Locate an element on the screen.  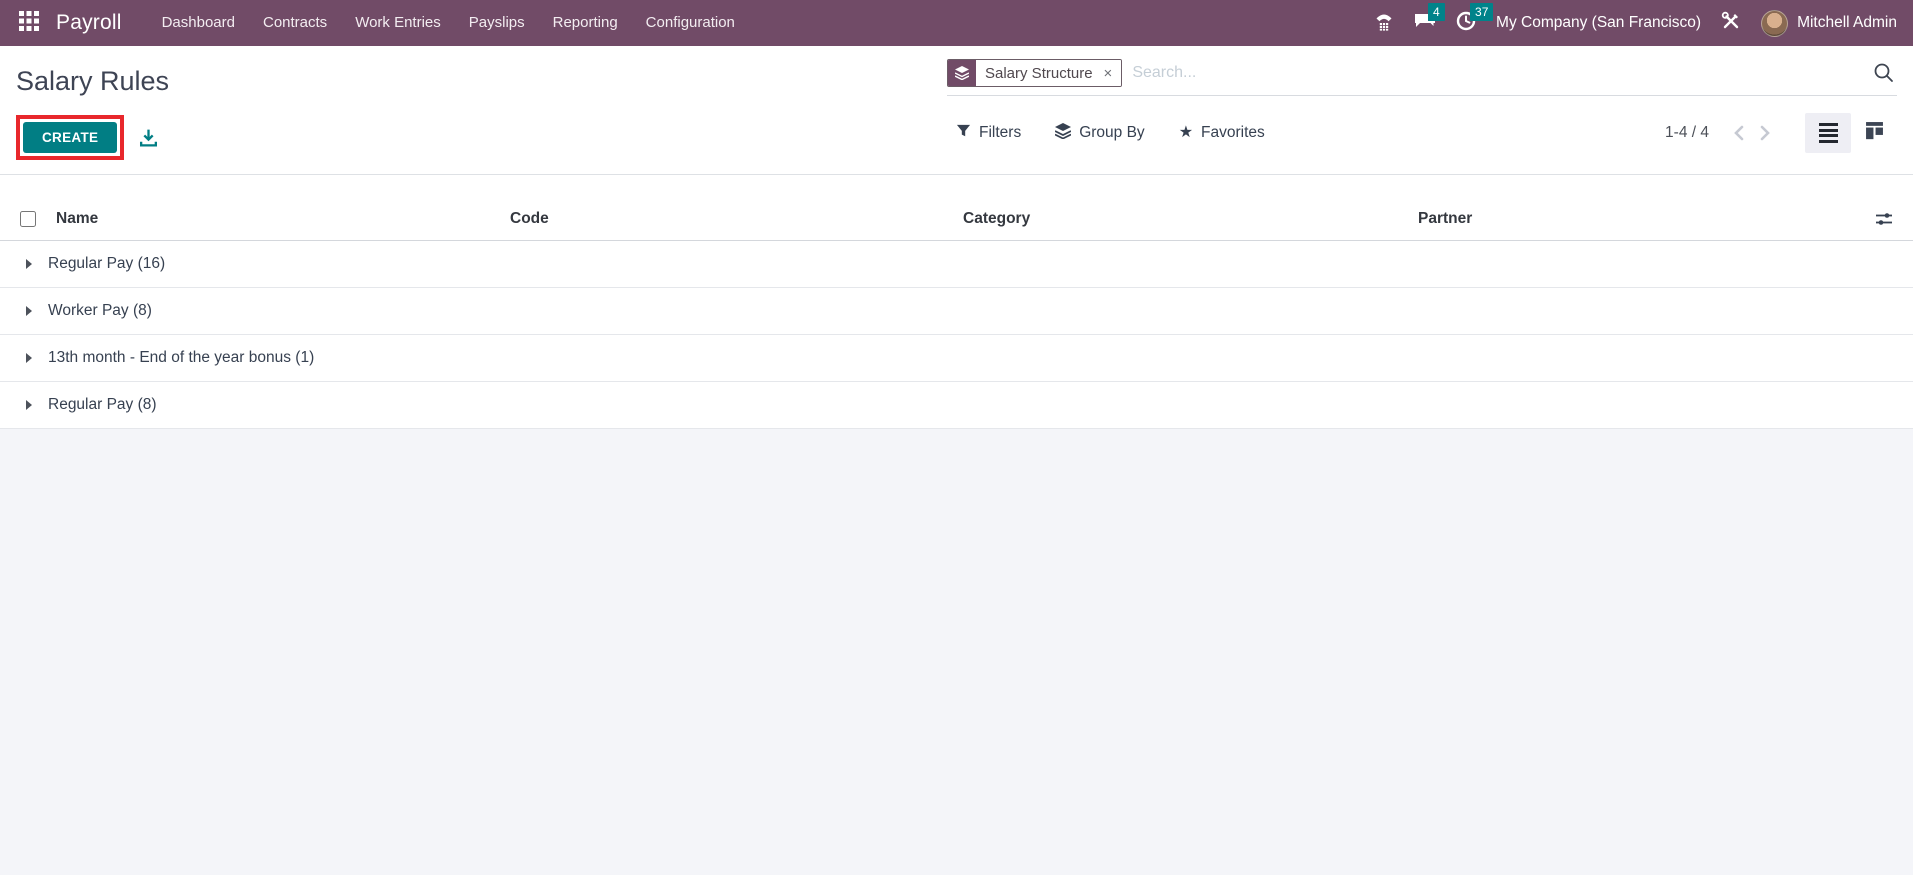
filters-label: Filters is located at coordinates (1000, 132).